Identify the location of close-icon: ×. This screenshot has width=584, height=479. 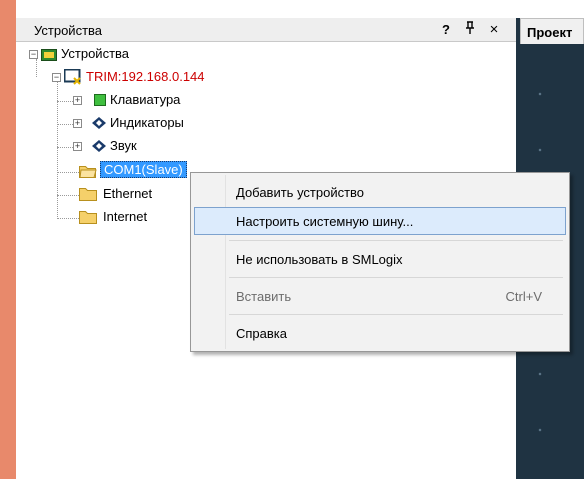
(494, 30).